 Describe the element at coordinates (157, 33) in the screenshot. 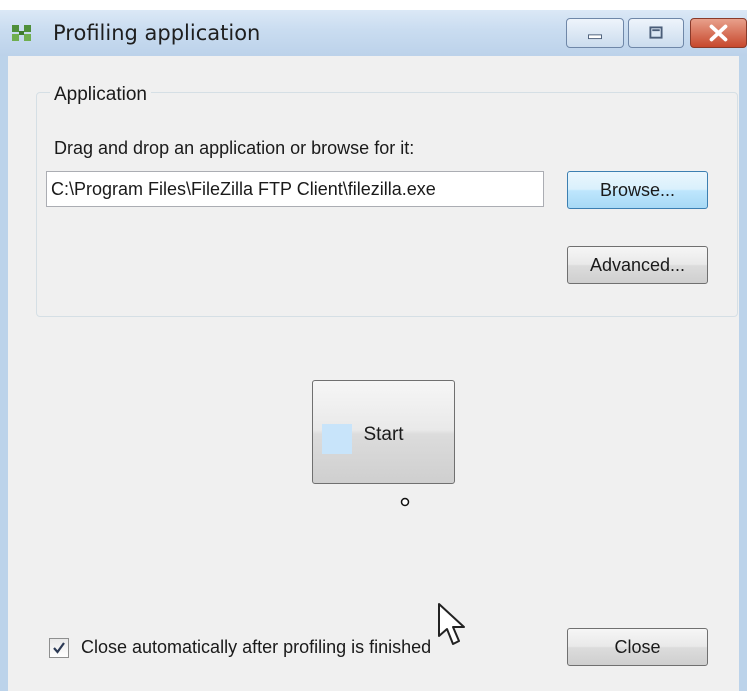

I see `window-title: Profiling application` at that location.